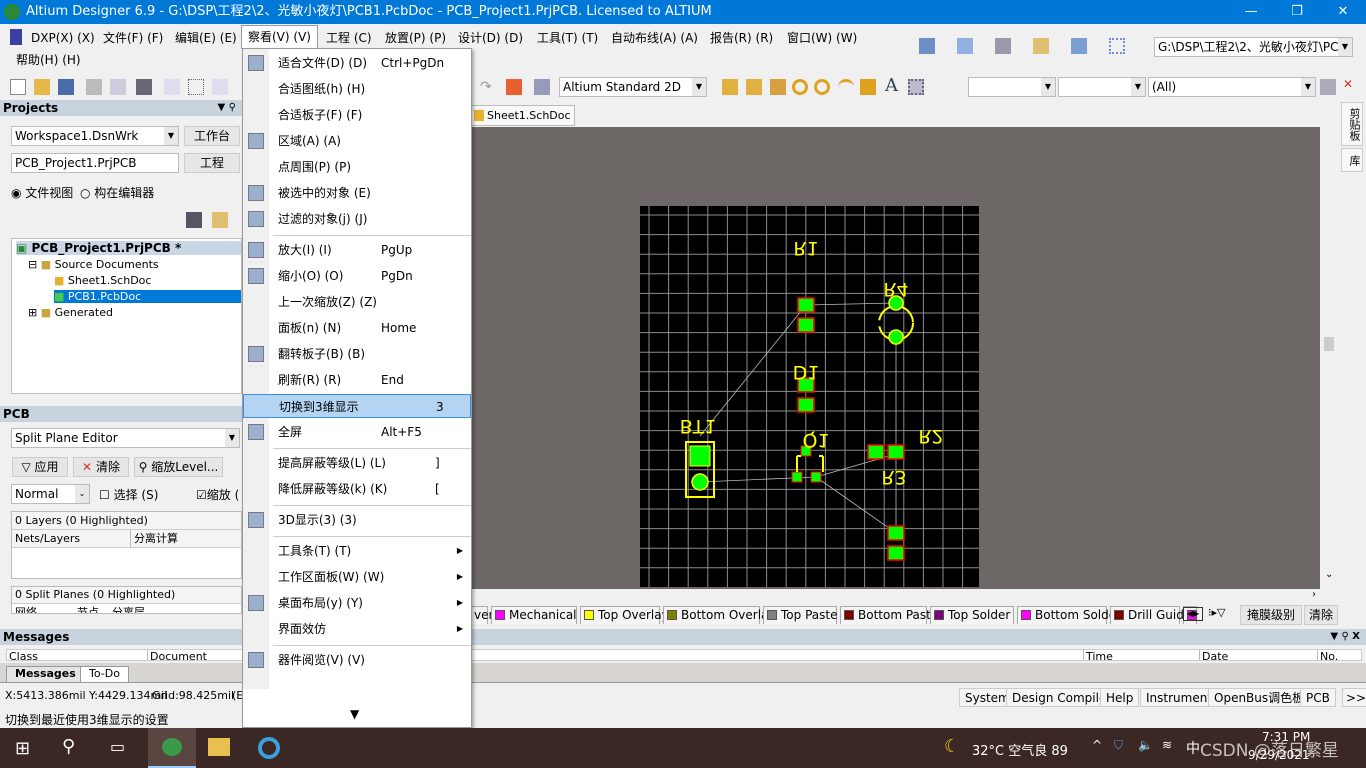 Image resolution: width=1366 pixels, height=768 pixels. Describe the element at coordinates (117, 192) in the screenshot. I see `radio-struct-view: ○ 构在编辑器` at that location.